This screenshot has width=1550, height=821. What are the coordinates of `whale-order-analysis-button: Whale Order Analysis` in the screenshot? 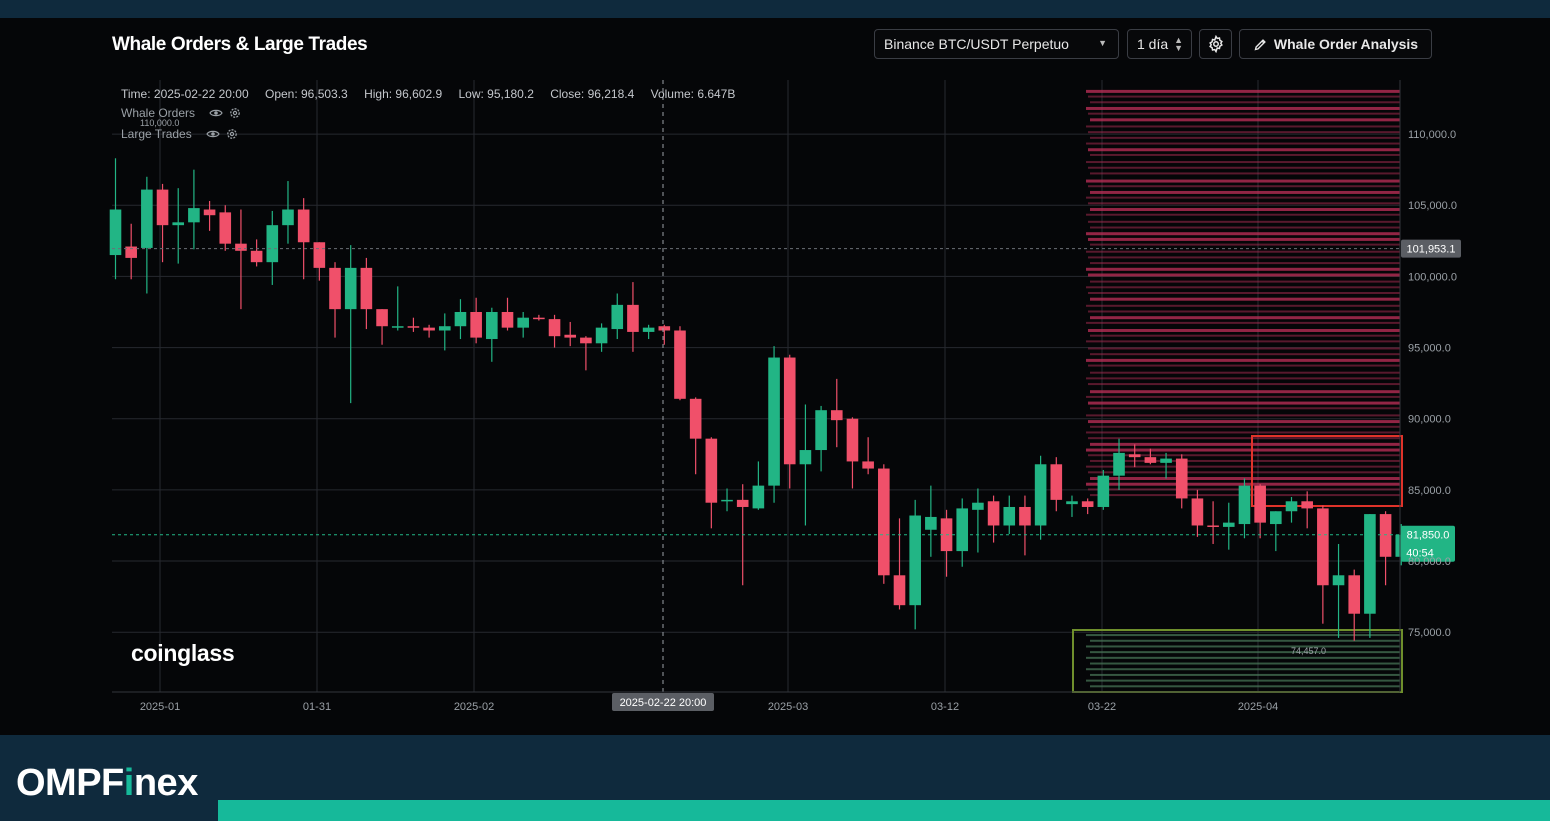 It's located at (1335, 44).